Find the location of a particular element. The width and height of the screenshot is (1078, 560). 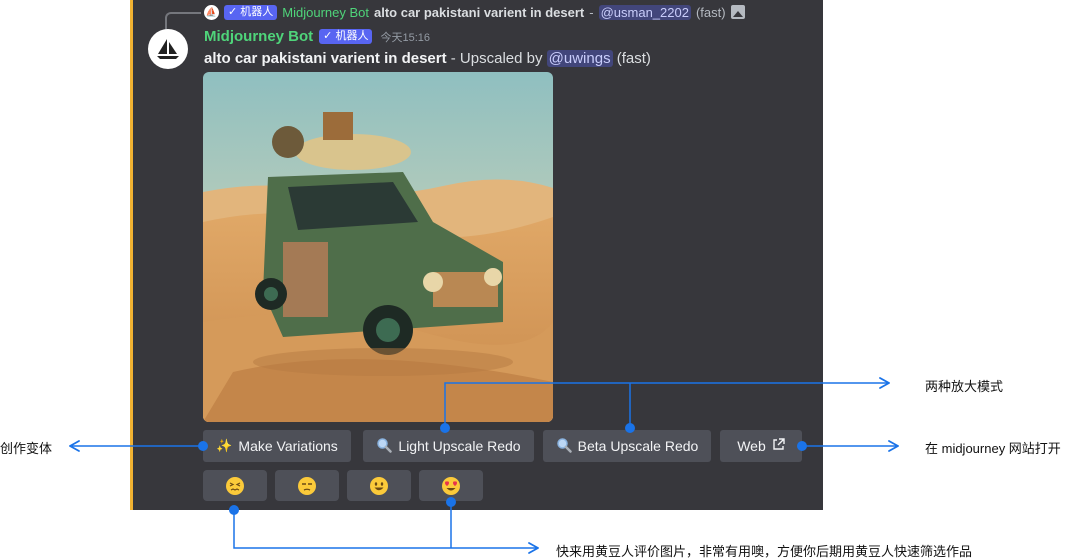

annotation-website: 在 midjourney 网站打开 is located at coordinates (993, 448).